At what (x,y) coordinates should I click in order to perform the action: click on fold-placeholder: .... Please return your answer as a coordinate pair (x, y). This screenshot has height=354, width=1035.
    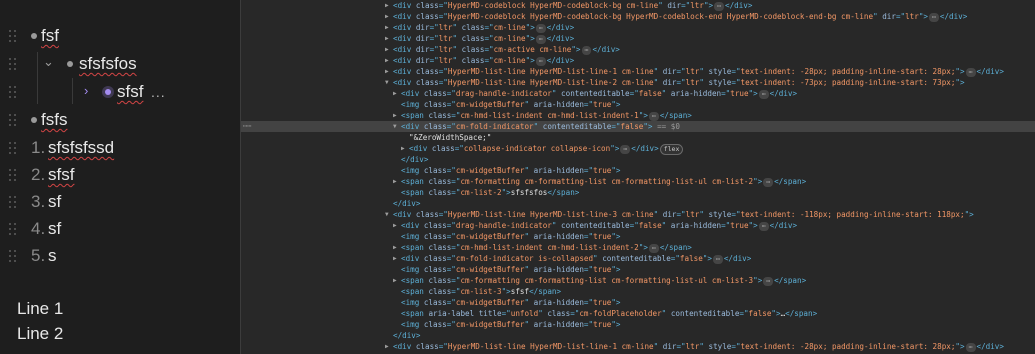
    Looking at the image, I should click on (158, 92).